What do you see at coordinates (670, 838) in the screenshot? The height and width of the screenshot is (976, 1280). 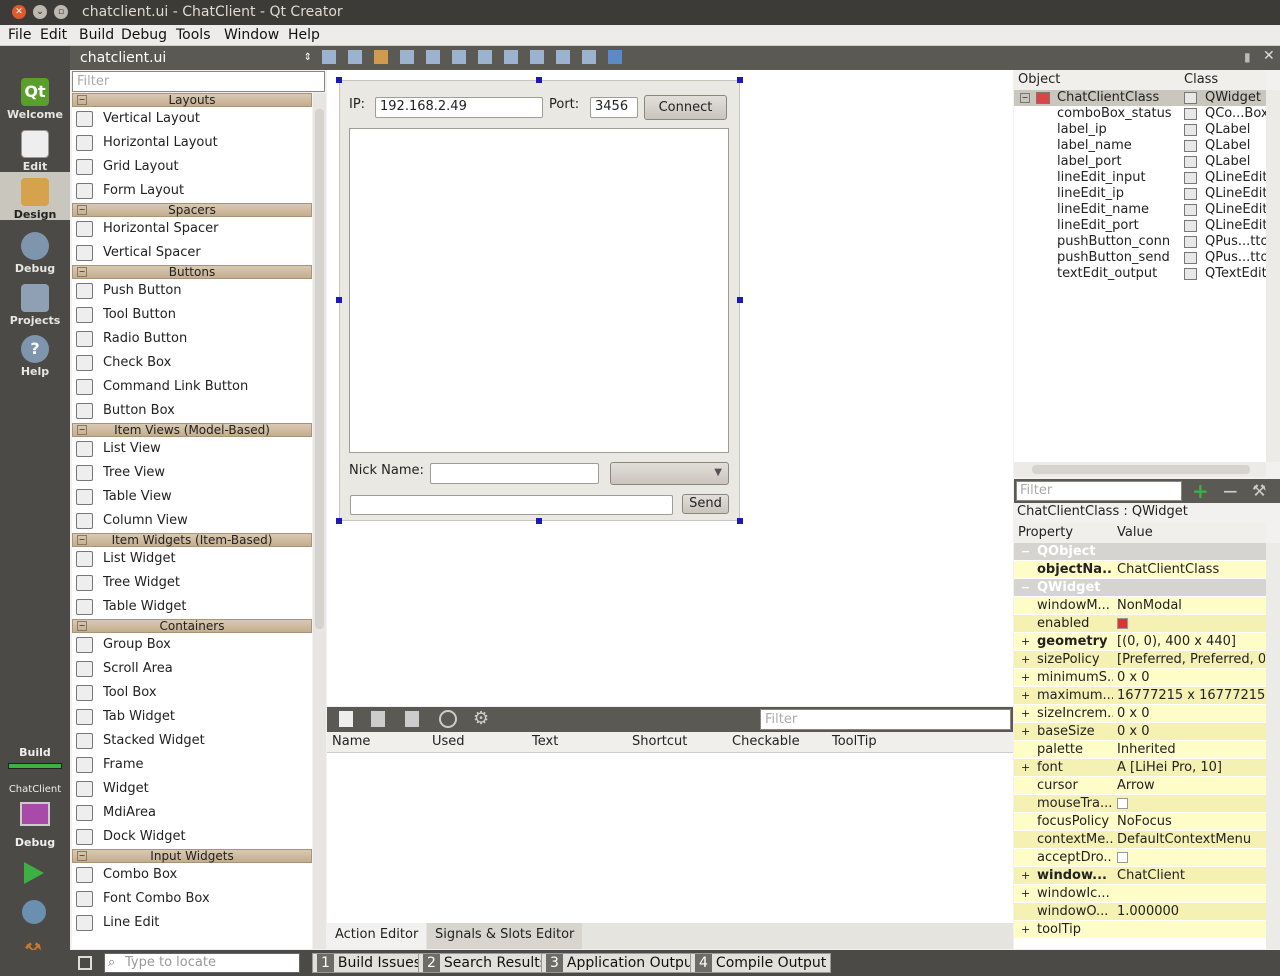 I see `action-table` at bounding box center [670, 838].